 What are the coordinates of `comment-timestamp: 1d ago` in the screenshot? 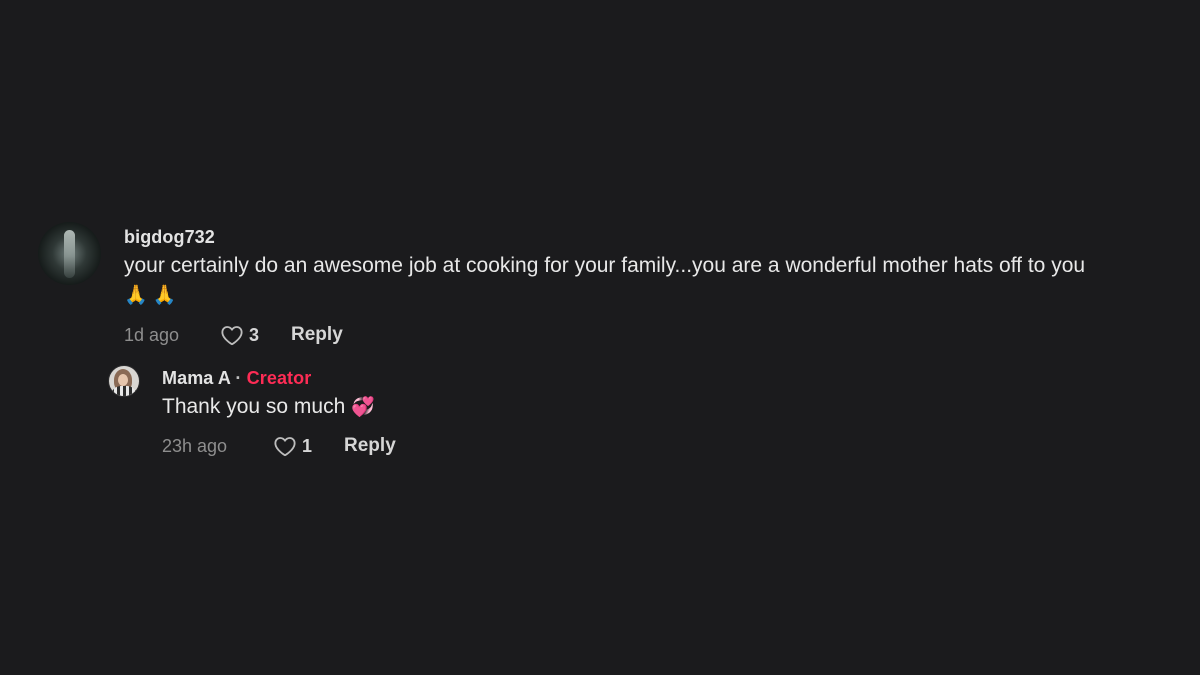 It's located at (152, 334).